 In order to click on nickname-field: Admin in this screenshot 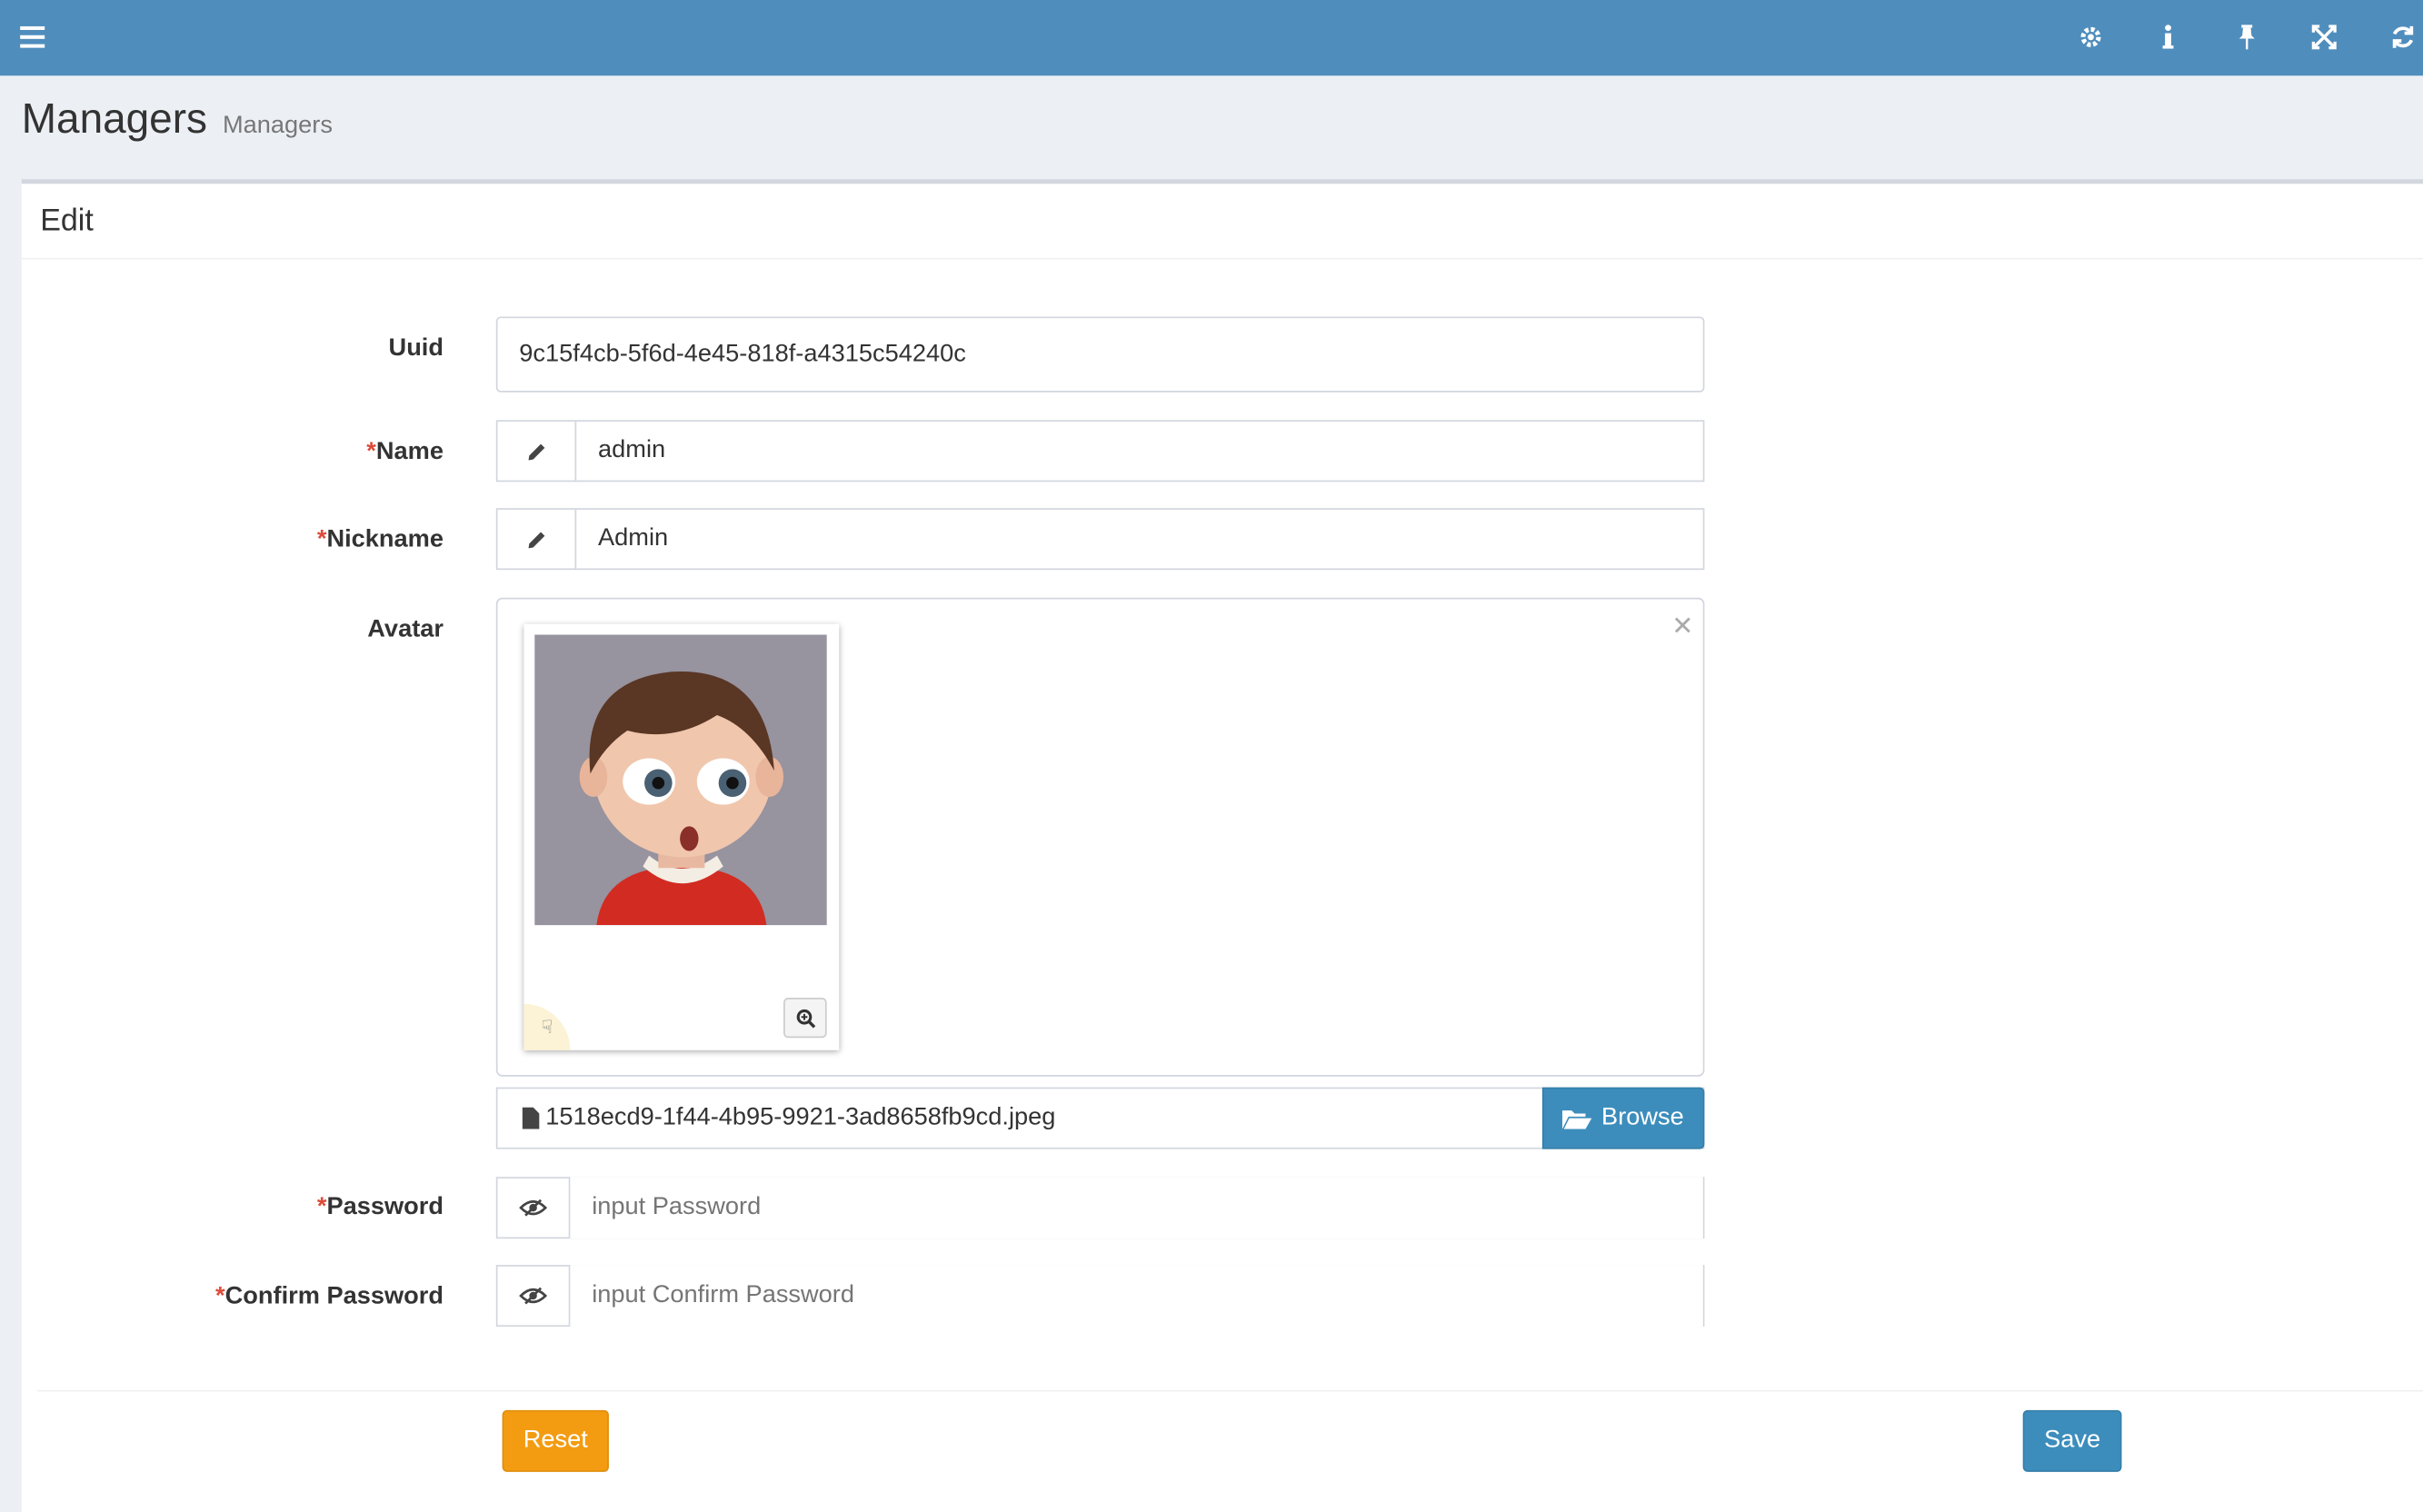, I will do `click(1100, 539)`.